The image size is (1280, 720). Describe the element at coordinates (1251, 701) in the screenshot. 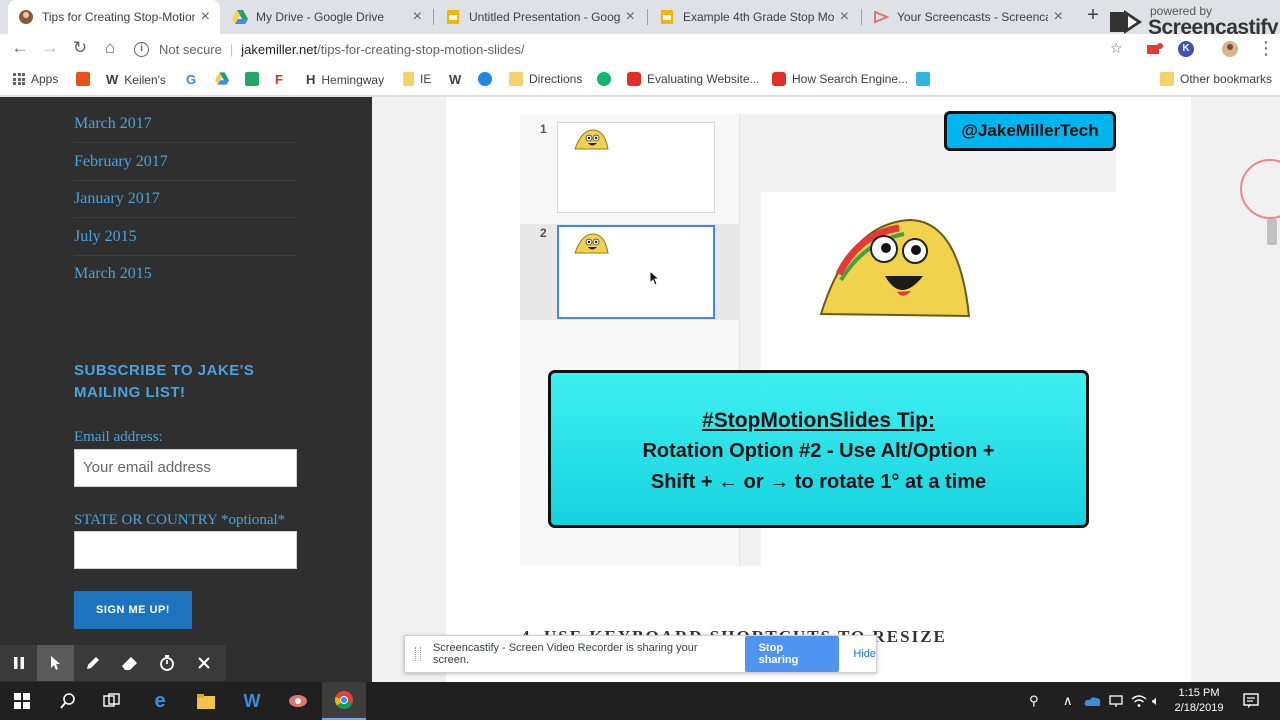

I see `notifications-icon` at that location.